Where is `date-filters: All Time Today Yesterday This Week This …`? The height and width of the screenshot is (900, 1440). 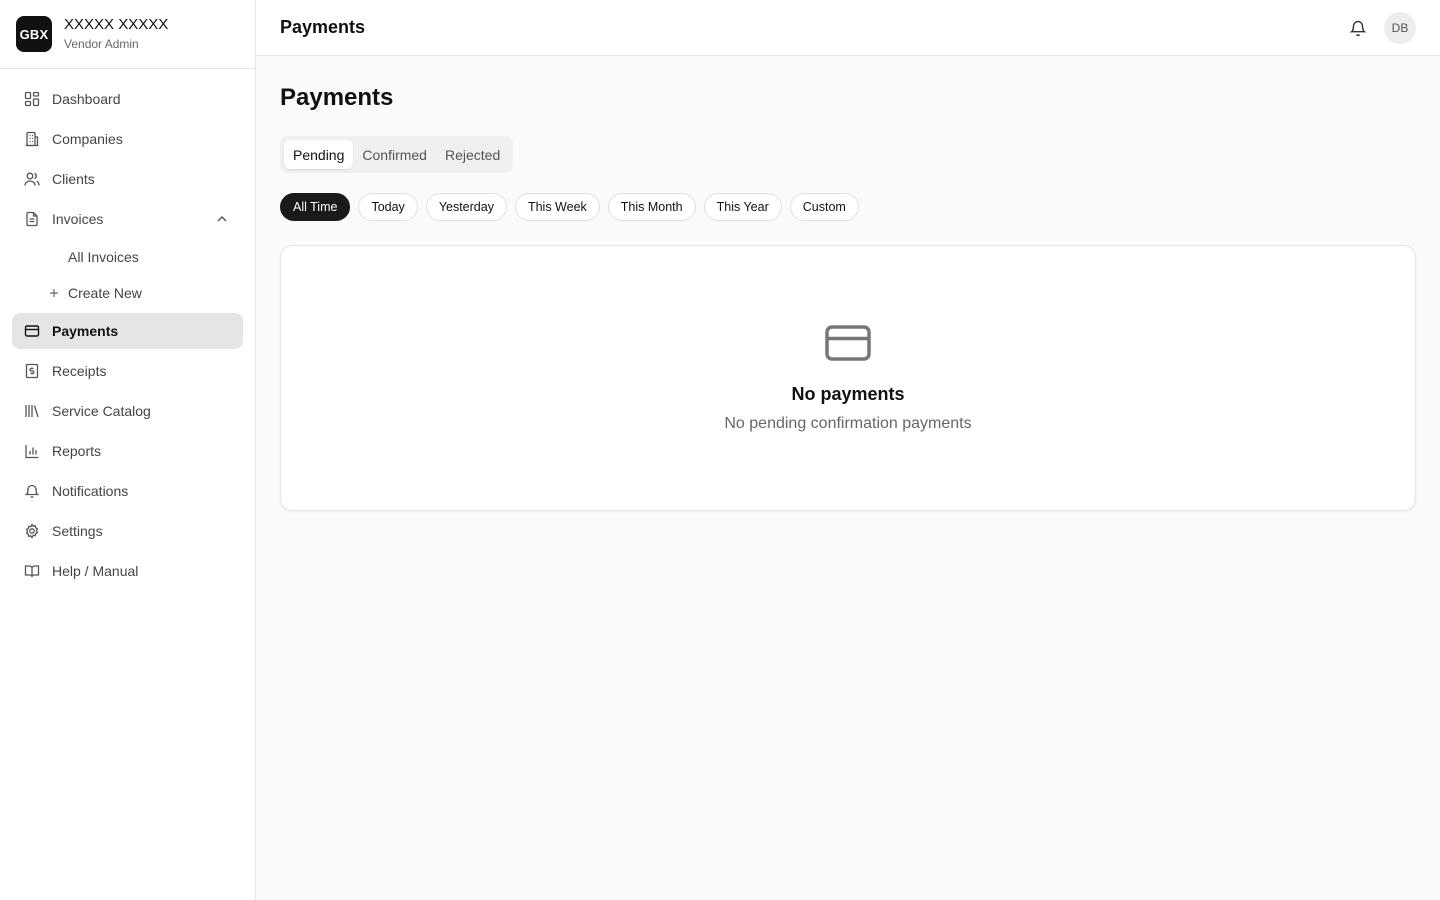
date-filters: All Time Today Yesterday This Week This … is located at coordinates (848, 207).